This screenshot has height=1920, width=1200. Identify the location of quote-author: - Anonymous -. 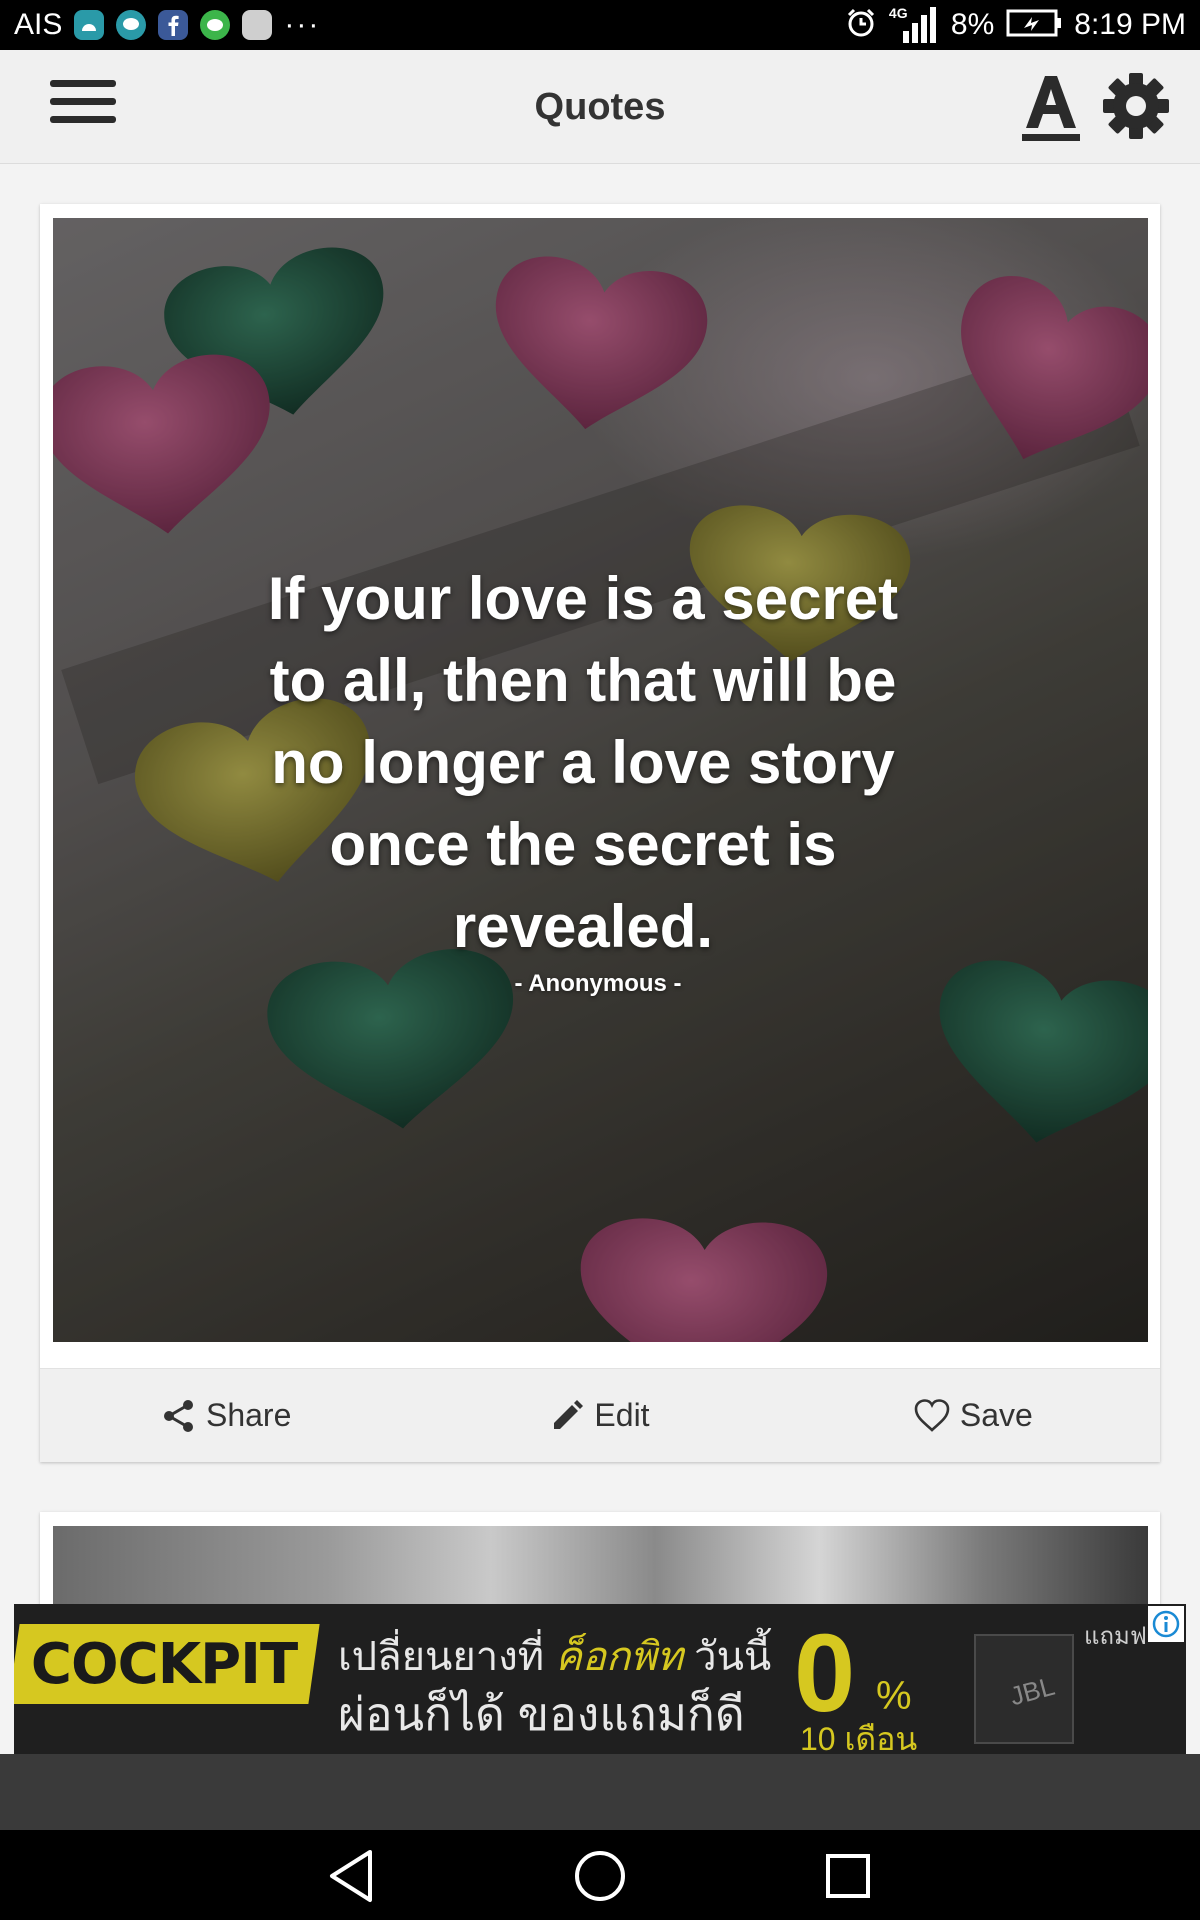
(598, 983).